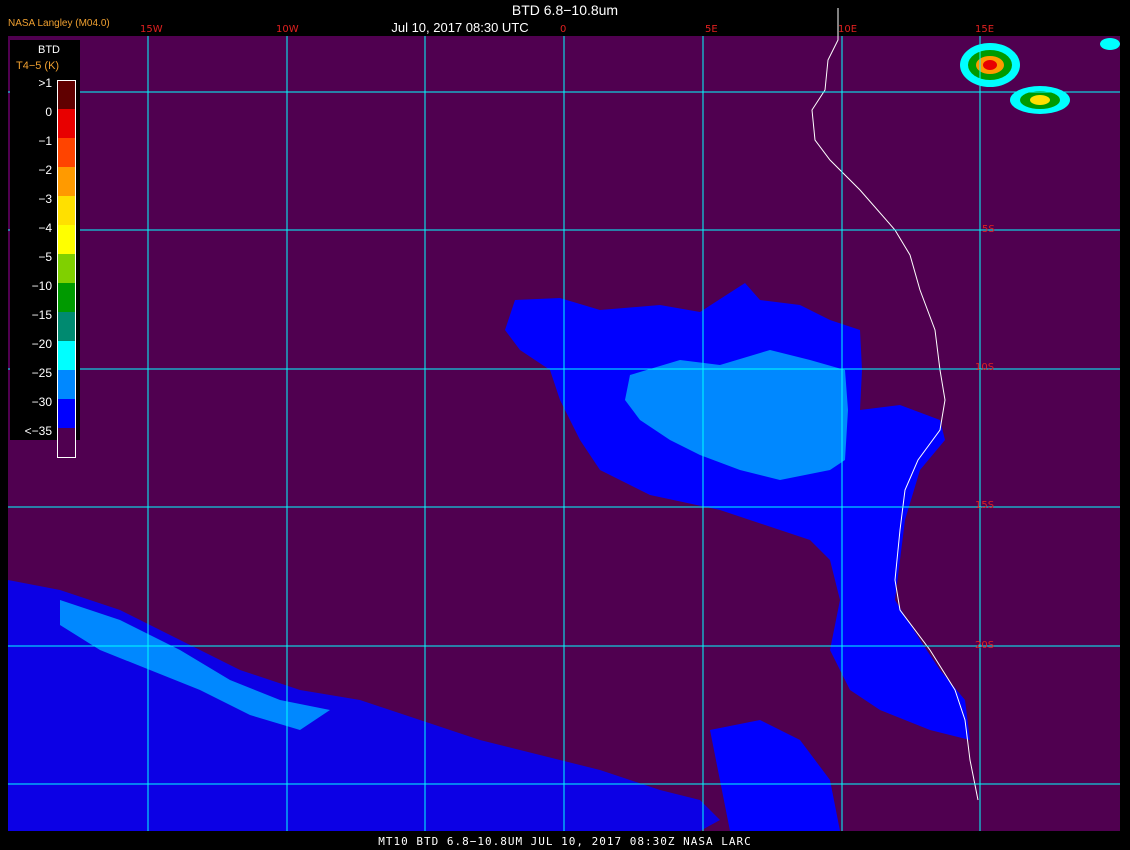 The image size is (1130, 850). Describe the element at coordinates (45, 199) in the screenshot. I see `legend-label: −3` at that location.